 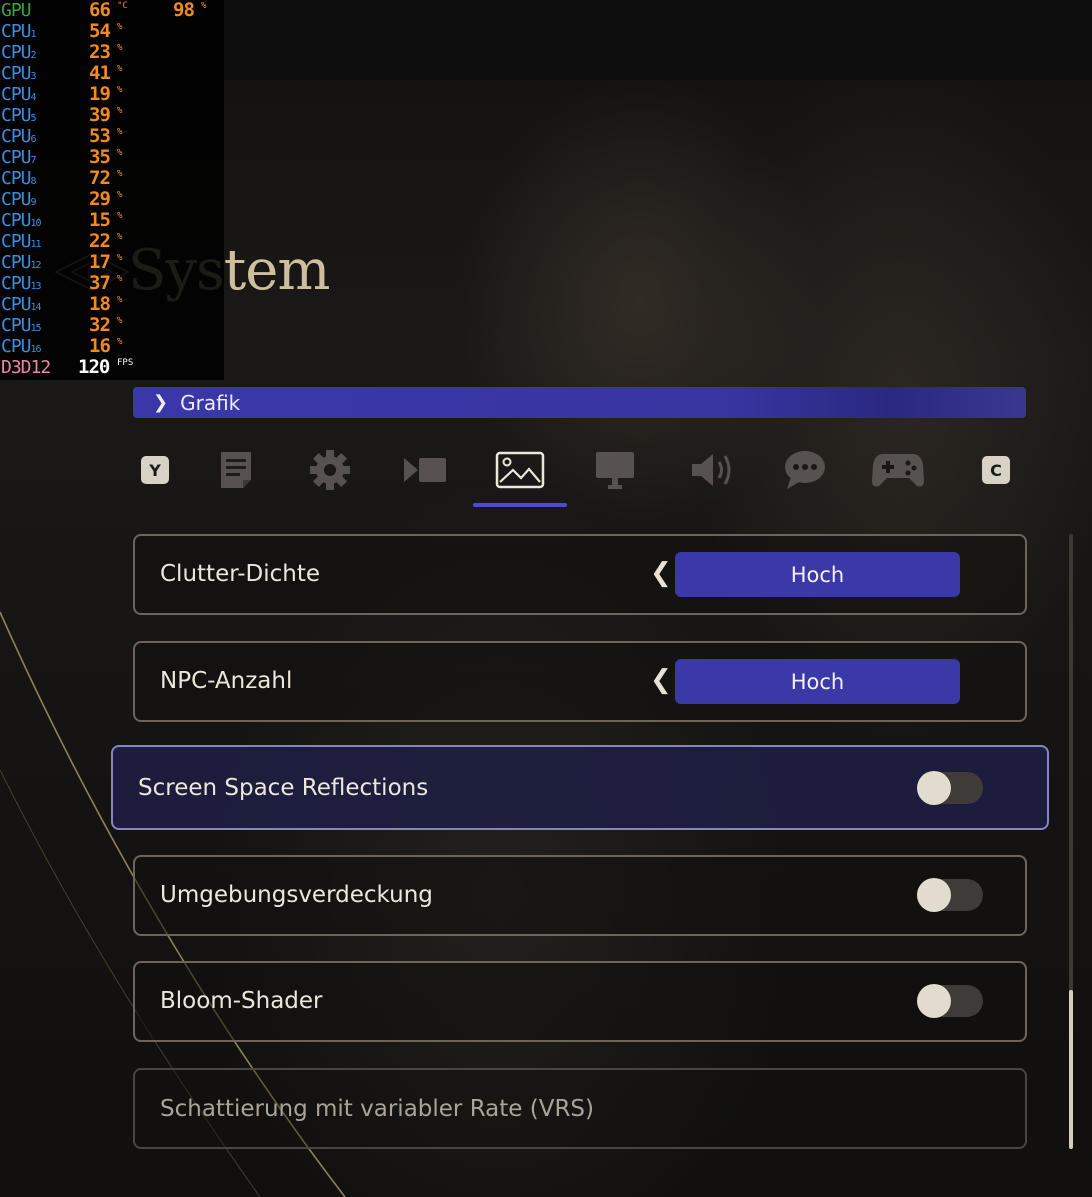 What do you see at coordinates (112, 305) in the screenshot?
I see `osd-cpu-row: CPU14 18%` at bounding box center [112, 305].